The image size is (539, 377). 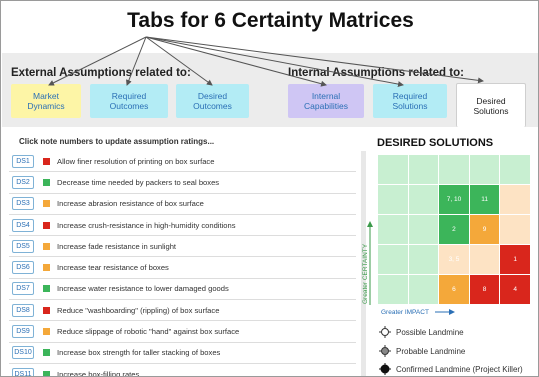 I want to click on tab-required-solutions: Required Solutions, so click(x=410, y=101).